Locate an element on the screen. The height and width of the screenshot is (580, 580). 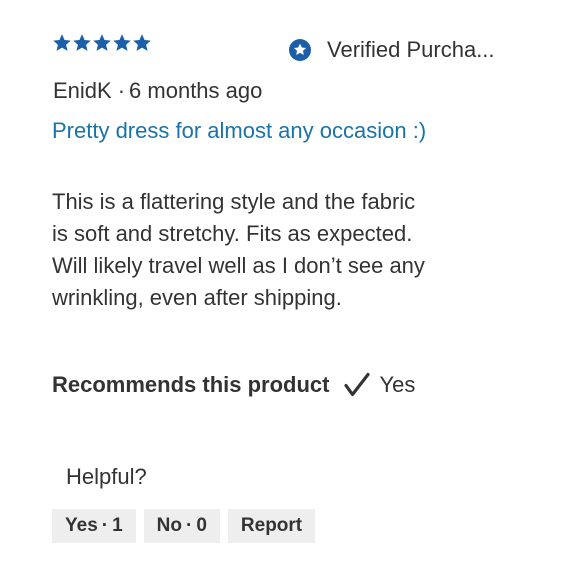
review-meta: EnidK · 6 months ago is located at coordinates (157, 91).